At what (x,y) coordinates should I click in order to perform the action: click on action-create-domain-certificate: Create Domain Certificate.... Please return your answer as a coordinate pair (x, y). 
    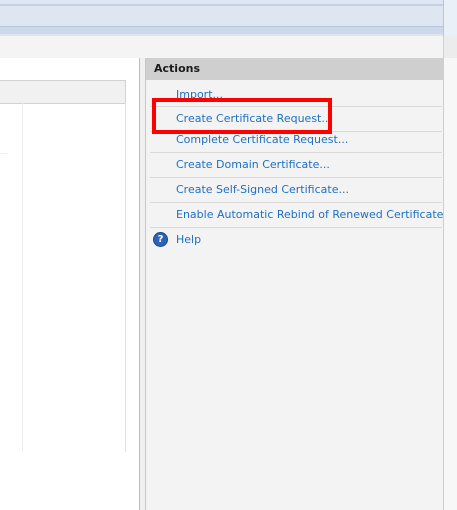
    Looking at the image, I should click on (296, 165).